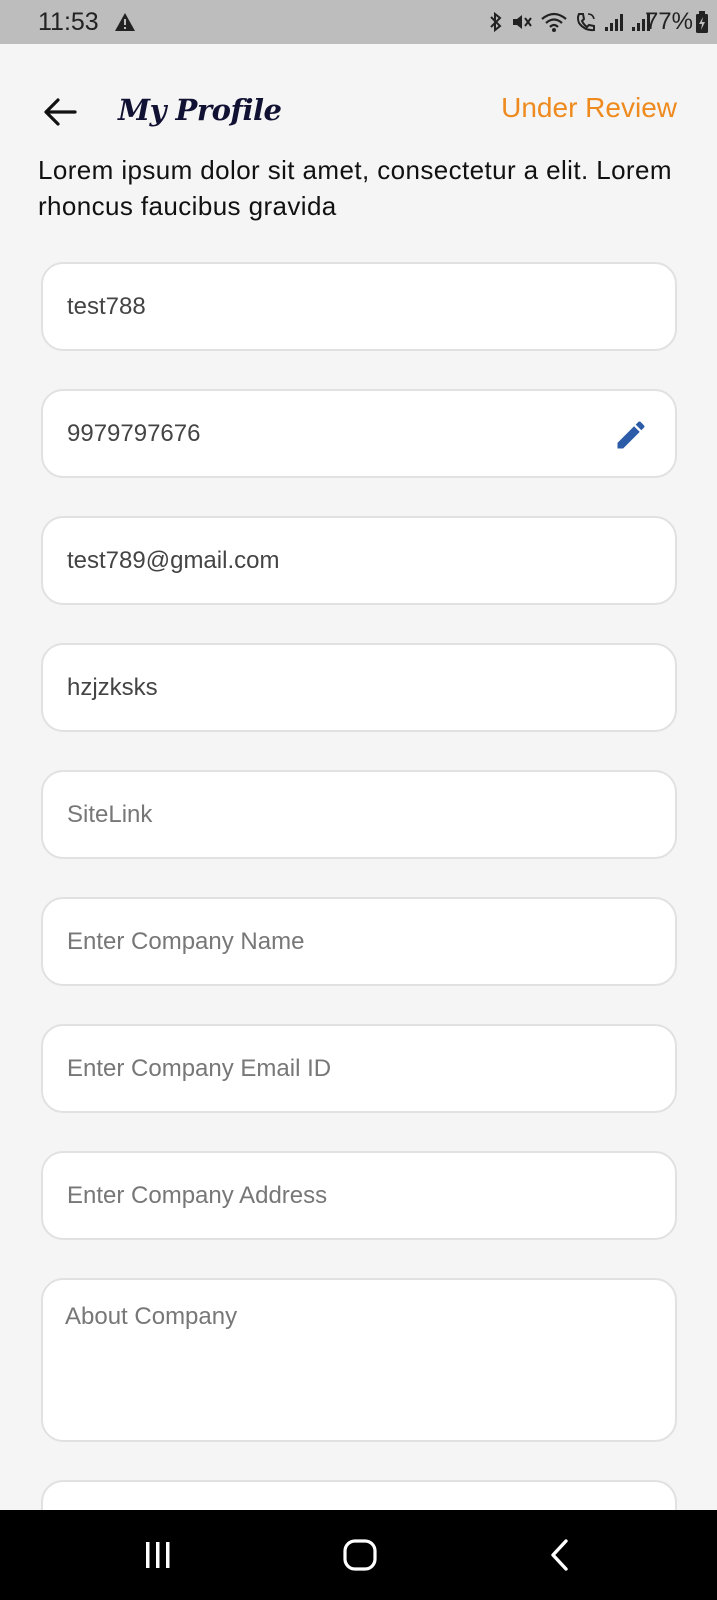 The width and height of the screenshot is (717, 1600). I want to click on company-name-field, so click(359, 941).